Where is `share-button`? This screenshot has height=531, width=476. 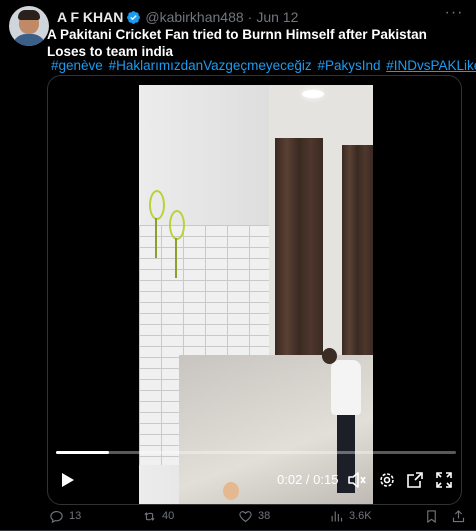 share-button is located at coordinates (458, 516).